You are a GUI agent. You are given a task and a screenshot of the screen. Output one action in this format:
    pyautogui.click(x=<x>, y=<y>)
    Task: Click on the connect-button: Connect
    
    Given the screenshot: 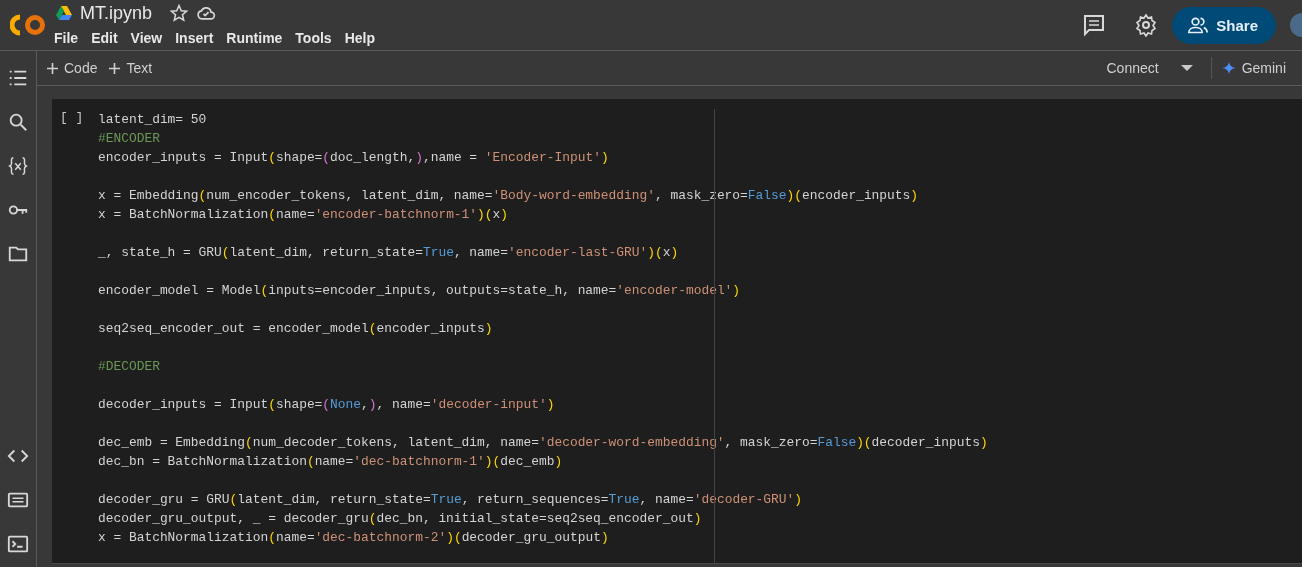 What is the action you would take?
    pyautogui.click(x=1135, y=68)
    